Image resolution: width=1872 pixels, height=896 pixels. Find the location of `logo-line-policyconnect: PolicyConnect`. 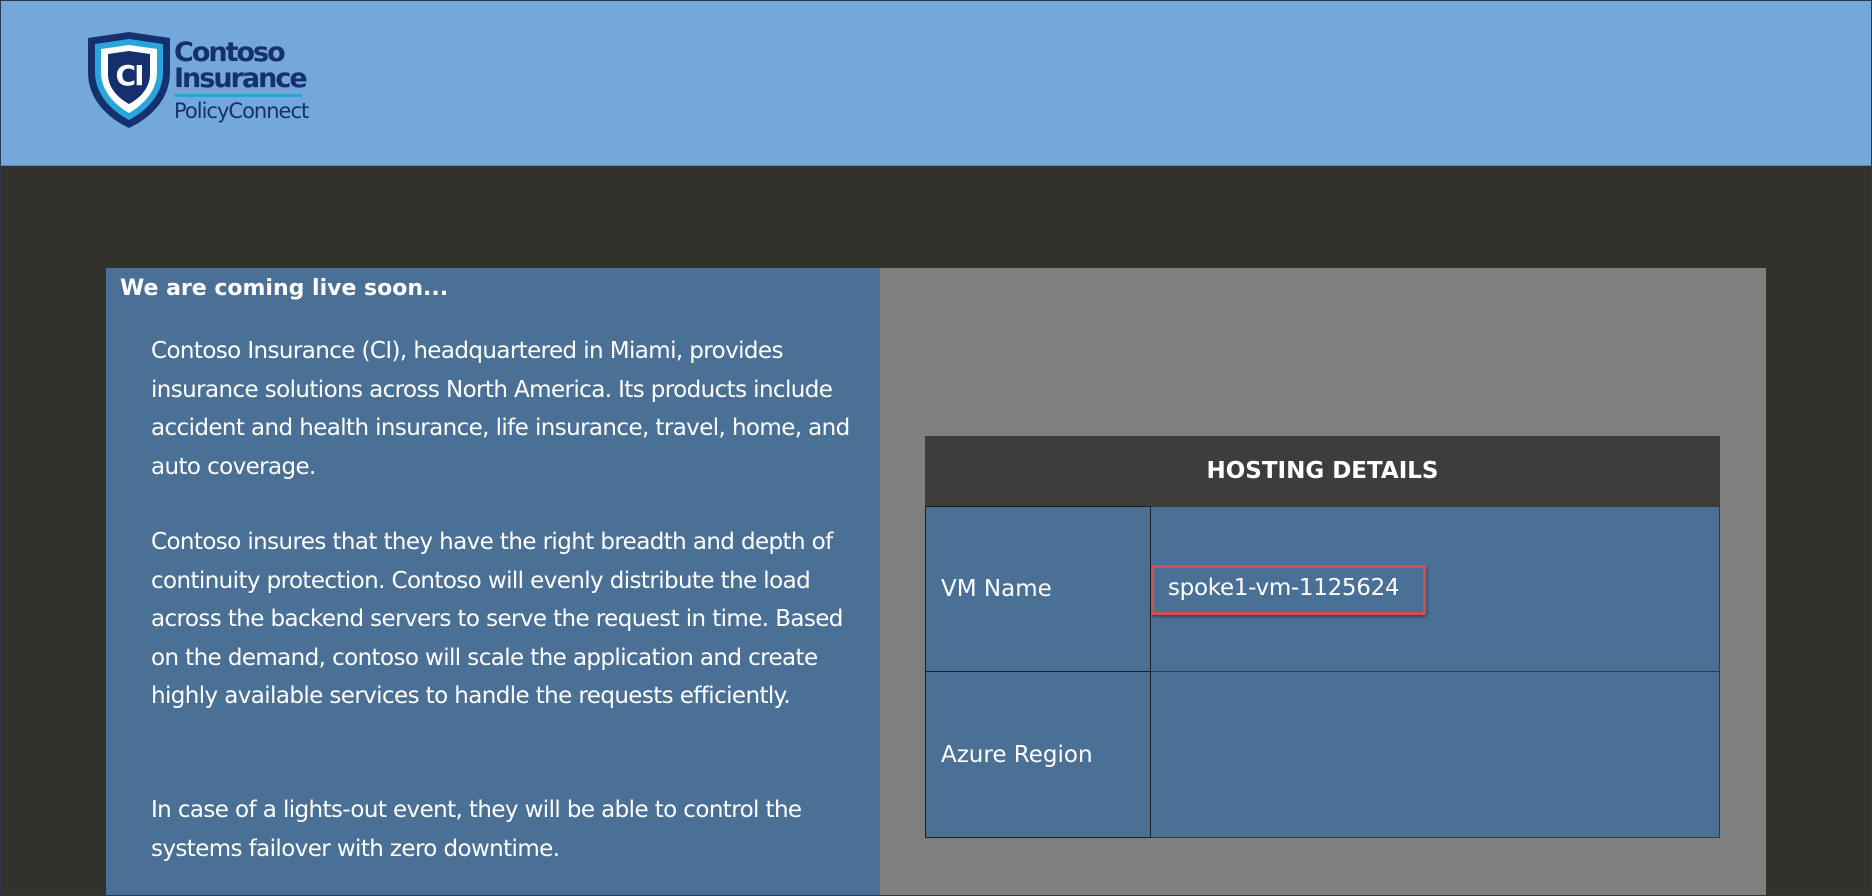

logo-line-policyconnect: PolicyConnect is located at coordinates (241, 111).